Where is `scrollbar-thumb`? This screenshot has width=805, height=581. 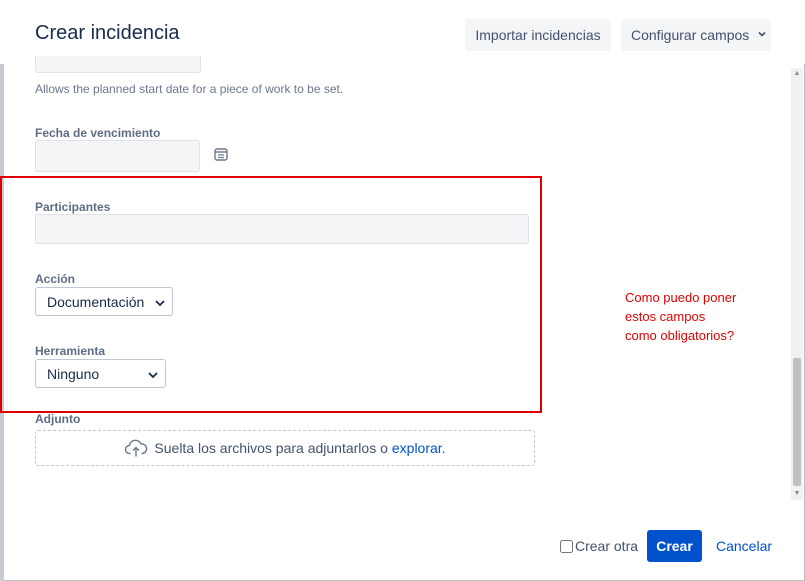 scrollbar-thumb is located at coordinates (797, 422).